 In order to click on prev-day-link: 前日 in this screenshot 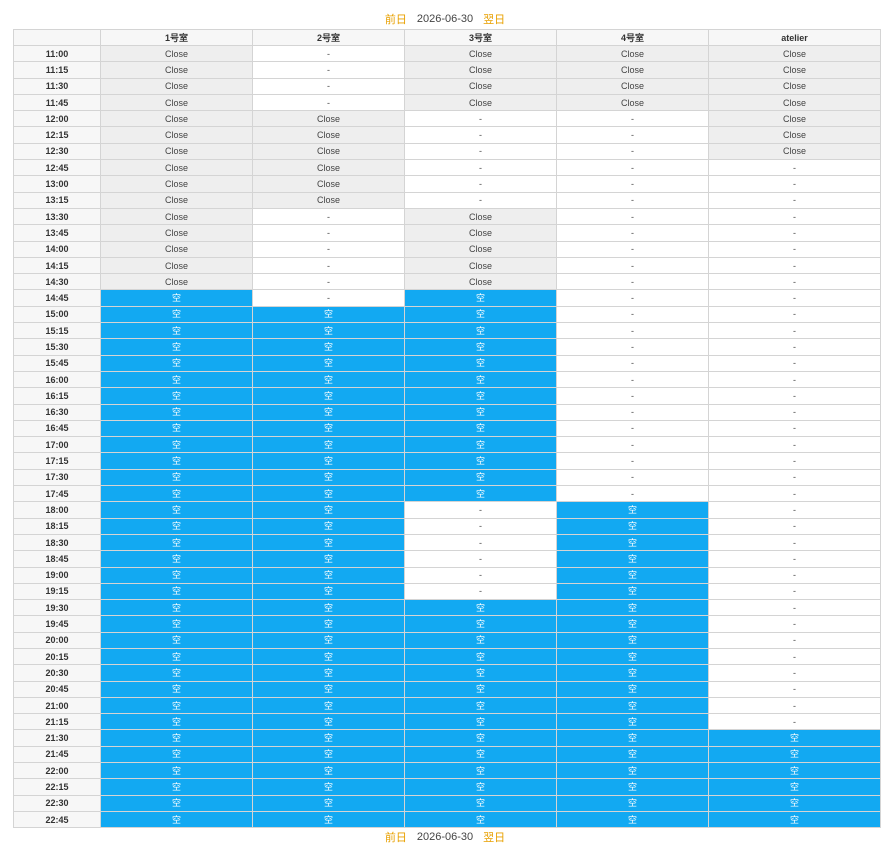, I will do `click(396, 19)`.